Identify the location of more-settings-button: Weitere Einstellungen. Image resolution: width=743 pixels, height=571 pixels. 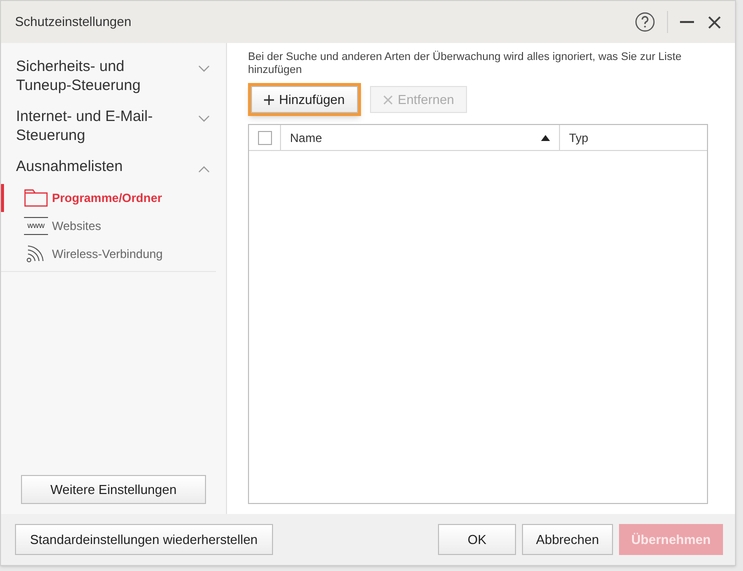
(113, 489).